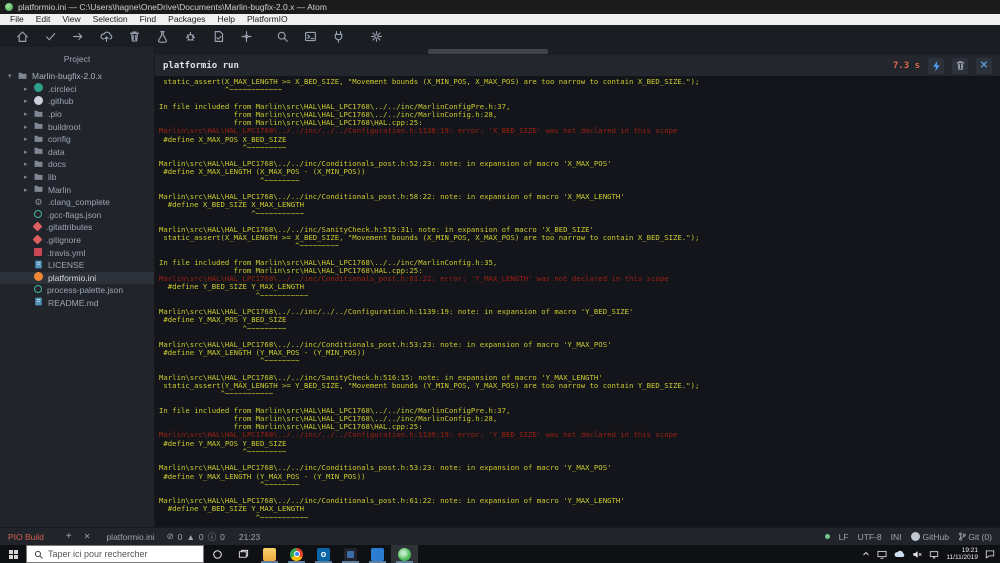  Describe the element at coordinates (66, 265) in the screenshot. I see `tree-item-label: LICENSE` at that location.